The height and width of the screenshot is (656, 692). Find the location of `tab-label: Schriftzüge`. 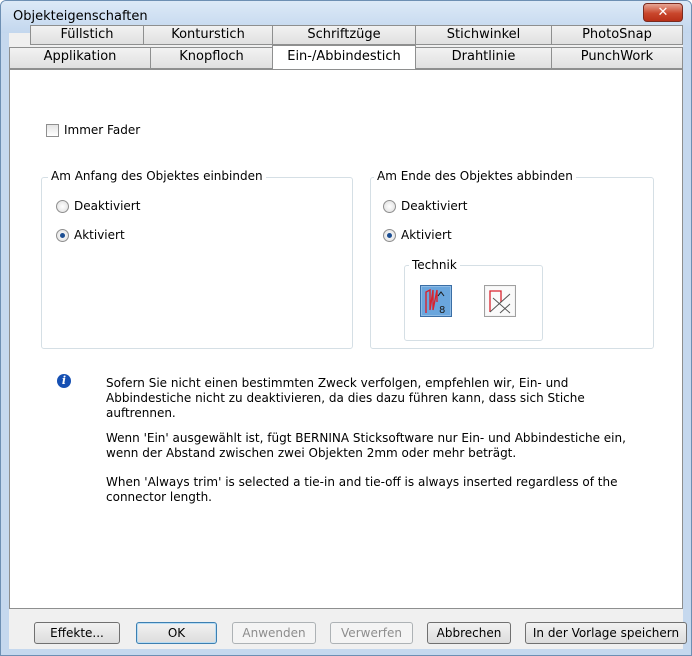

tab-label: Schriftzüge is located at coordinates (344, 34).